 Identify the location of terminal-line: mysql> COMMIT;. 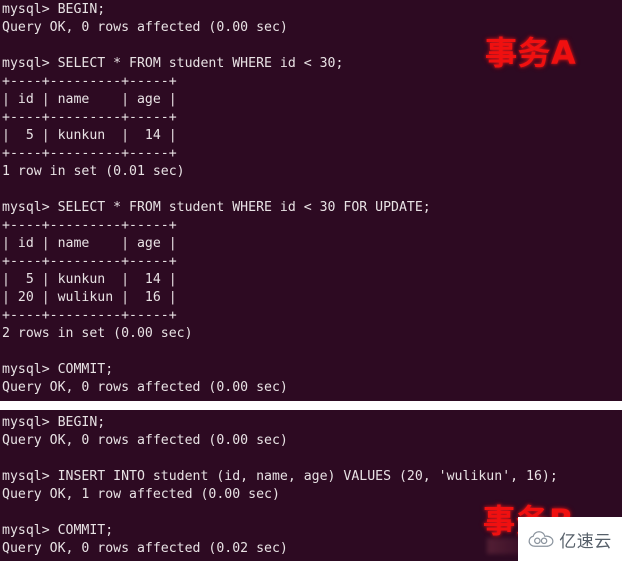
(58, 369).